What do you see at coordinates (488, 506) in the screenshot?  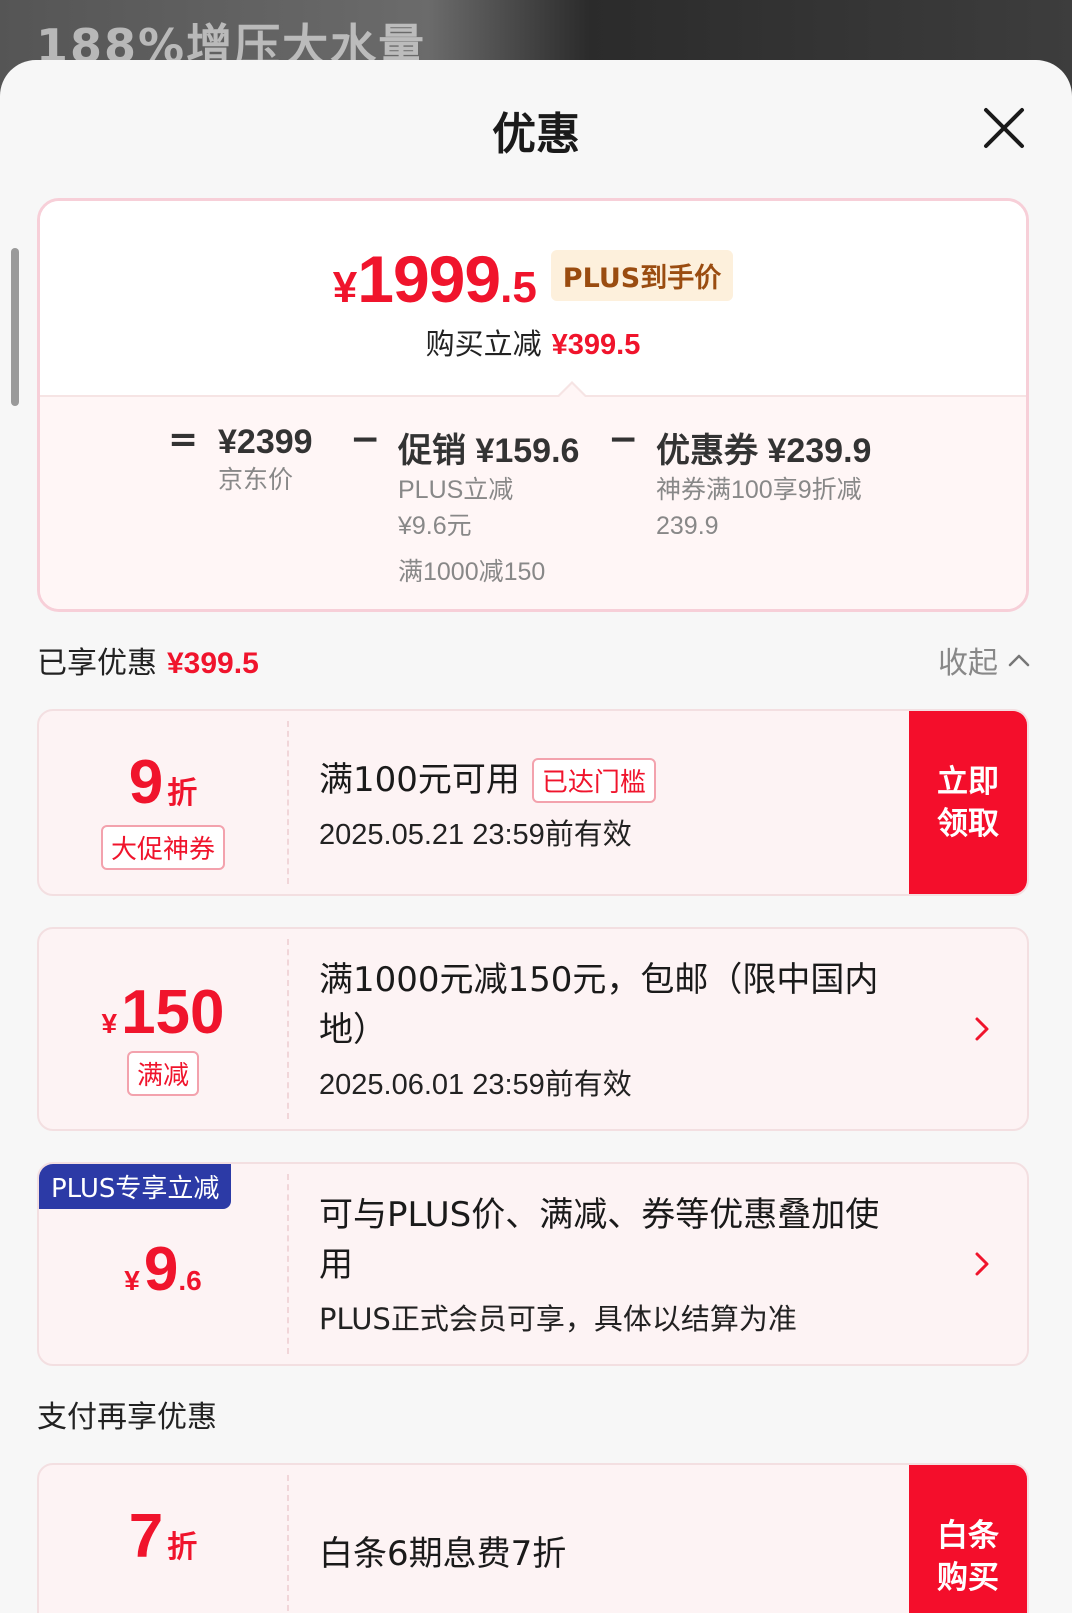 I see `promo-discount: 促销 ¥159.6 PLUS立减 ¥9.6元 满1000减150` at bounding box center [488, 506].